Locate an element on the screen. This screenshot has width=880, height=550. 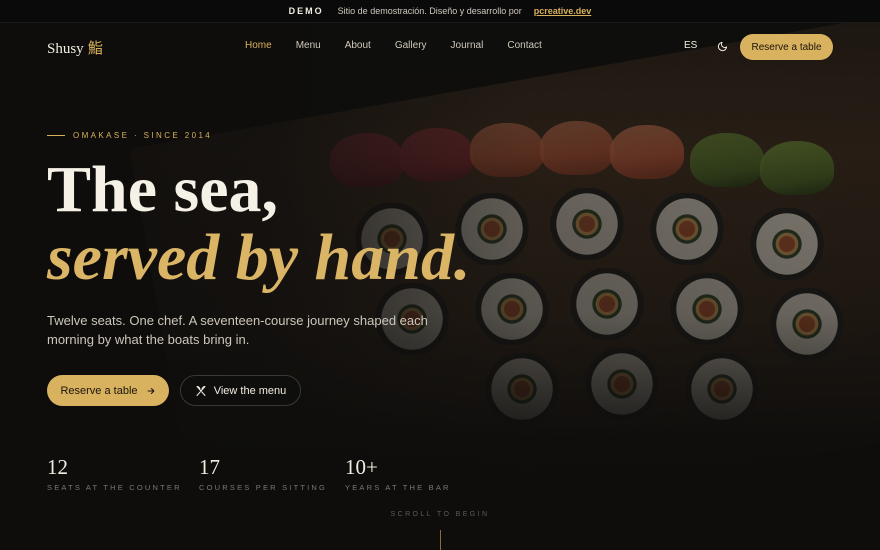
eyebrow-rule is located at coordinates (56, 135).